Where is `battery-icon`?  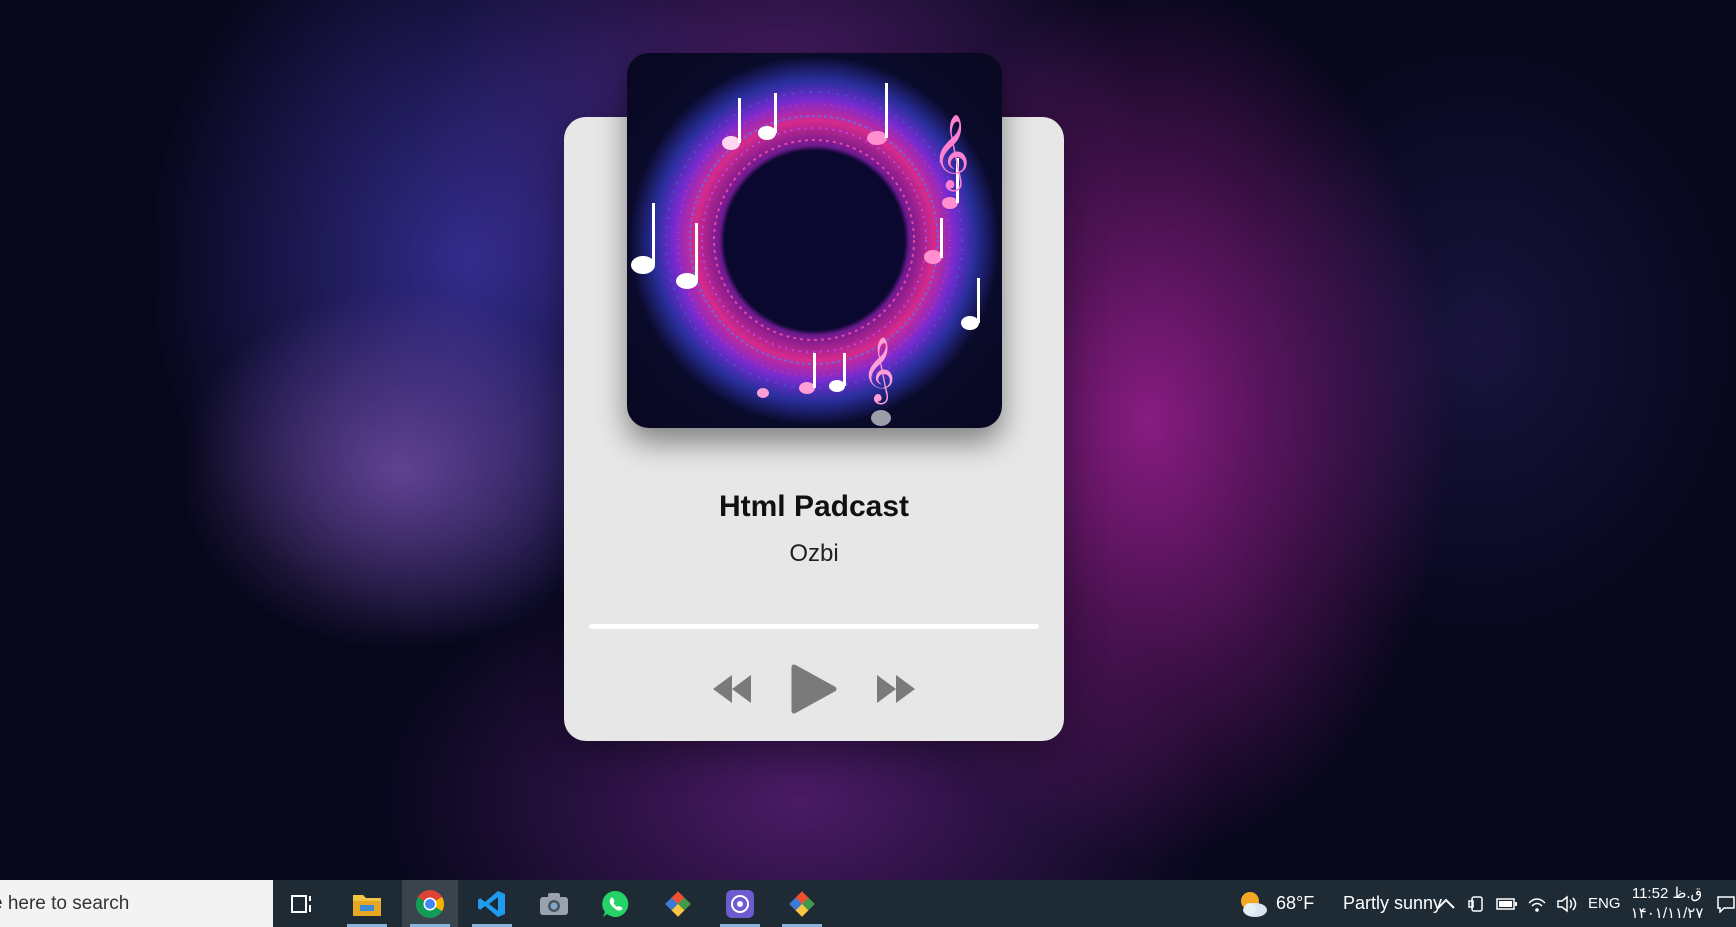
battery-icon is located at coordinates (1506, 903).